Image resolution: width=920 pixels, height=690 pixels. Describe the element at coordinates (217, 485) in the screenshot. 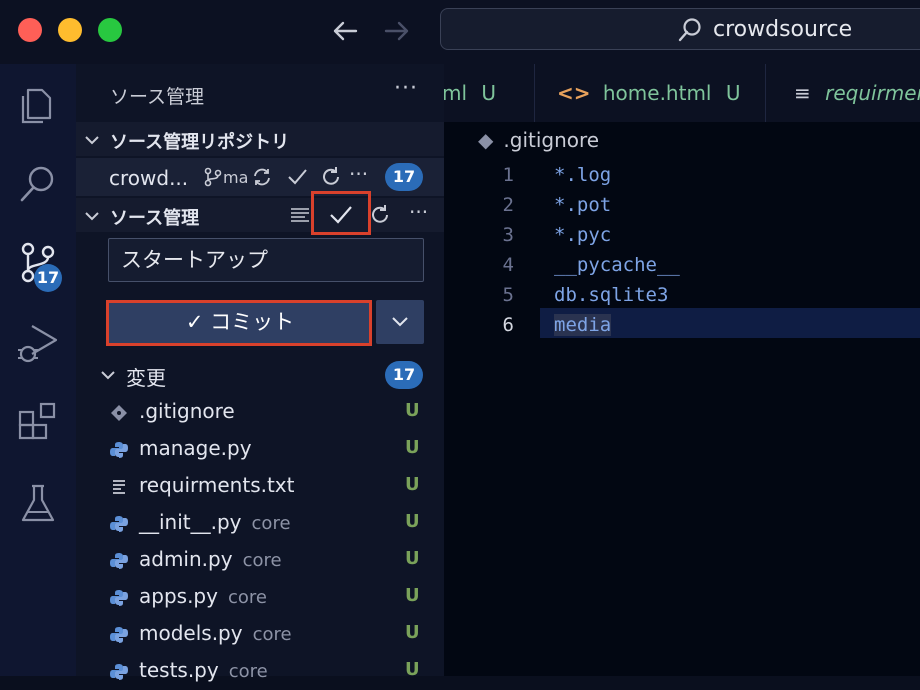

I see `file-name: requirments.txt` at that location.